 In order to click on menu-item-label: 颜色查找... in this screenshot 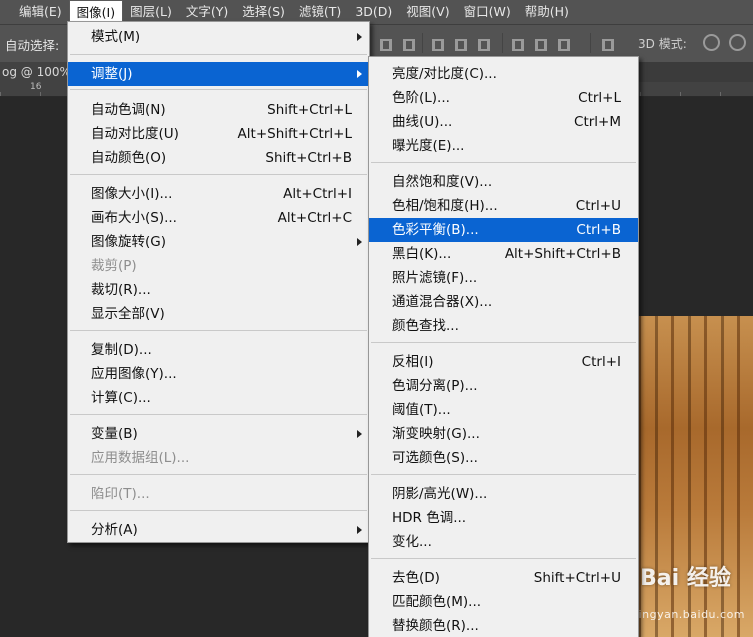, I will do `click(425, 326)`.